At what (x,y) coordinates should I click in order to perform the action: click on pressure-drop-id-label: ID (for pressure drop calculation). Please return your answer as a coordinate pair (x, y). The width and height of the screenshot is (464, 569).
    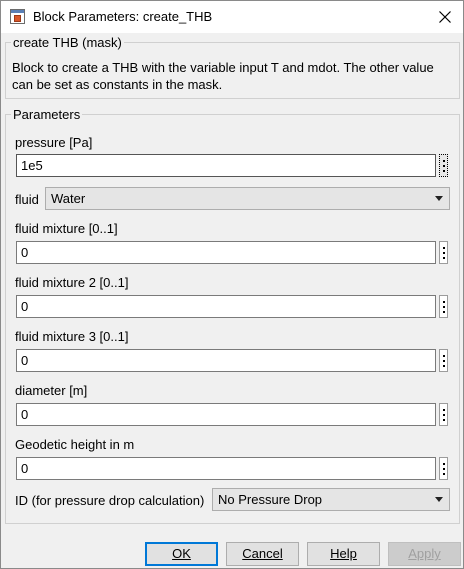
    Looking at the image, I should click on (110, 500).